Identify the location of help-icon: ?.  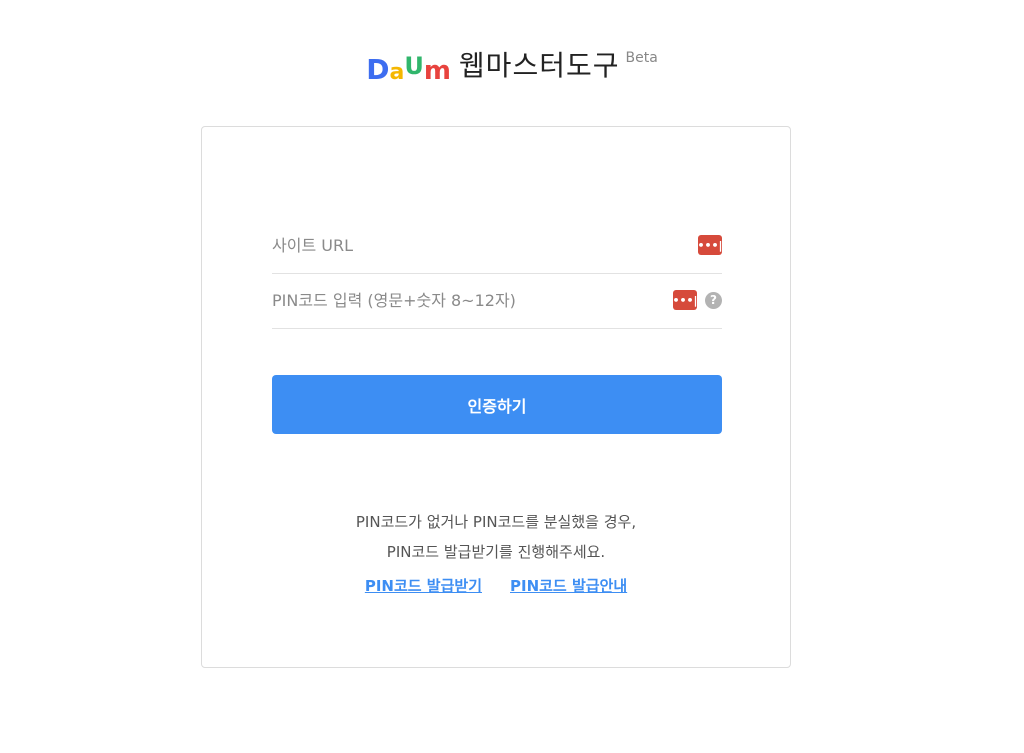
(713, 300).